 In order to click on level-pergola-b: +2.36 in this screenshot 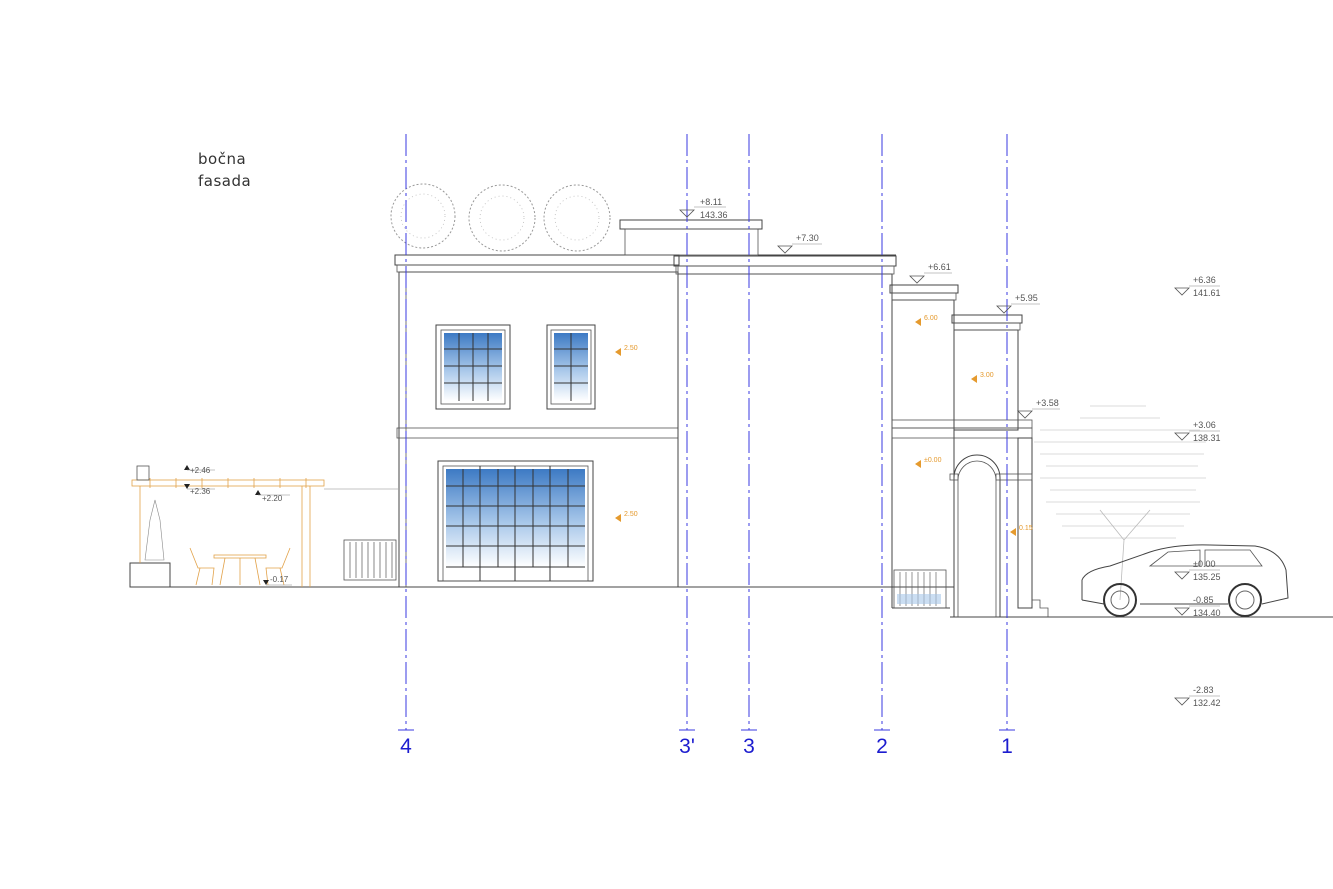, I will do `click(200, 491)`.